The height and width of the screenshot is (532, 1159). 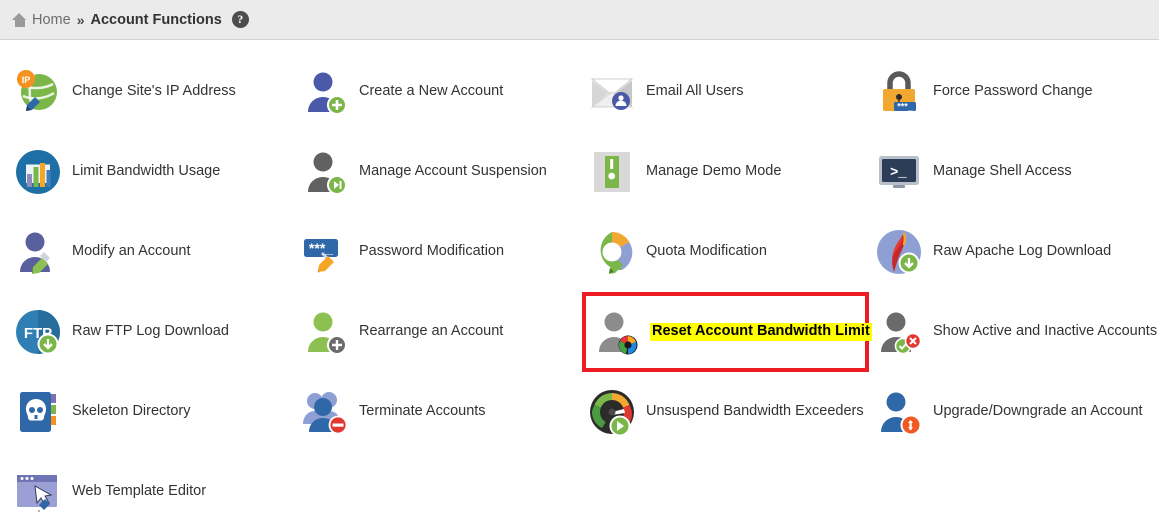 What do you see at coordinates (612, 252) in the screenshot?
I see `donut-chart-pencil-icon` at bounding box center [612, 252].